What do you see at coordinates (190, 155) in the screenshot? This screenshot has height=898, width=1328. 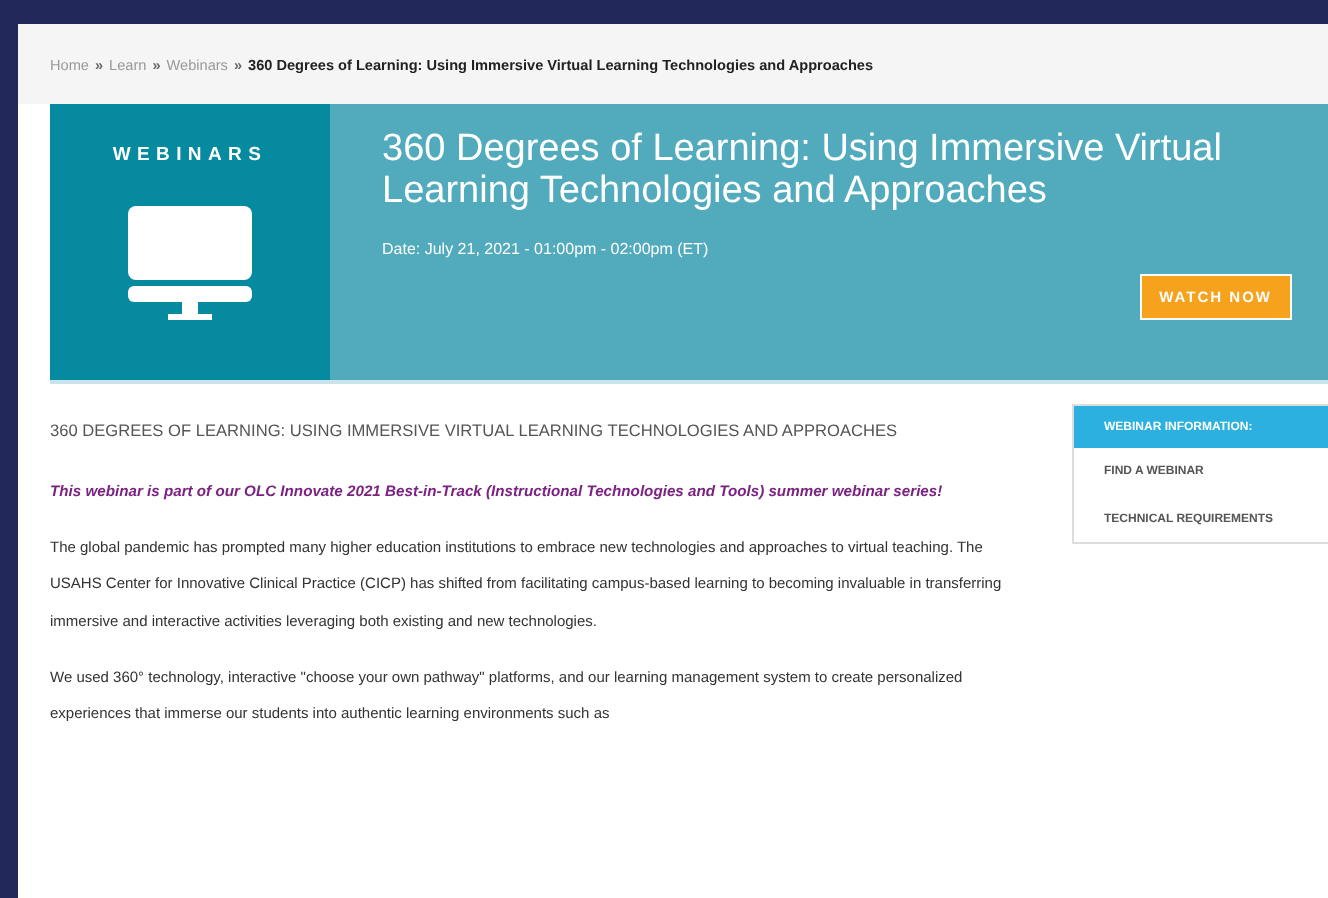 I see `category-label: WEBINARS` at bounding box center [190, 155].